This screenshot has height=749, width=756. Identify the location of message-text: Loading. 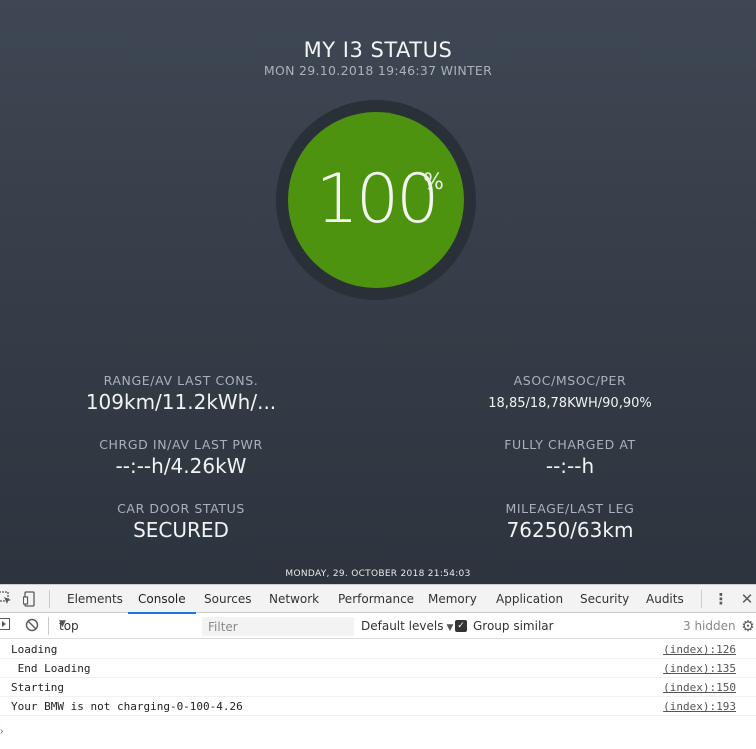
(34, 649).